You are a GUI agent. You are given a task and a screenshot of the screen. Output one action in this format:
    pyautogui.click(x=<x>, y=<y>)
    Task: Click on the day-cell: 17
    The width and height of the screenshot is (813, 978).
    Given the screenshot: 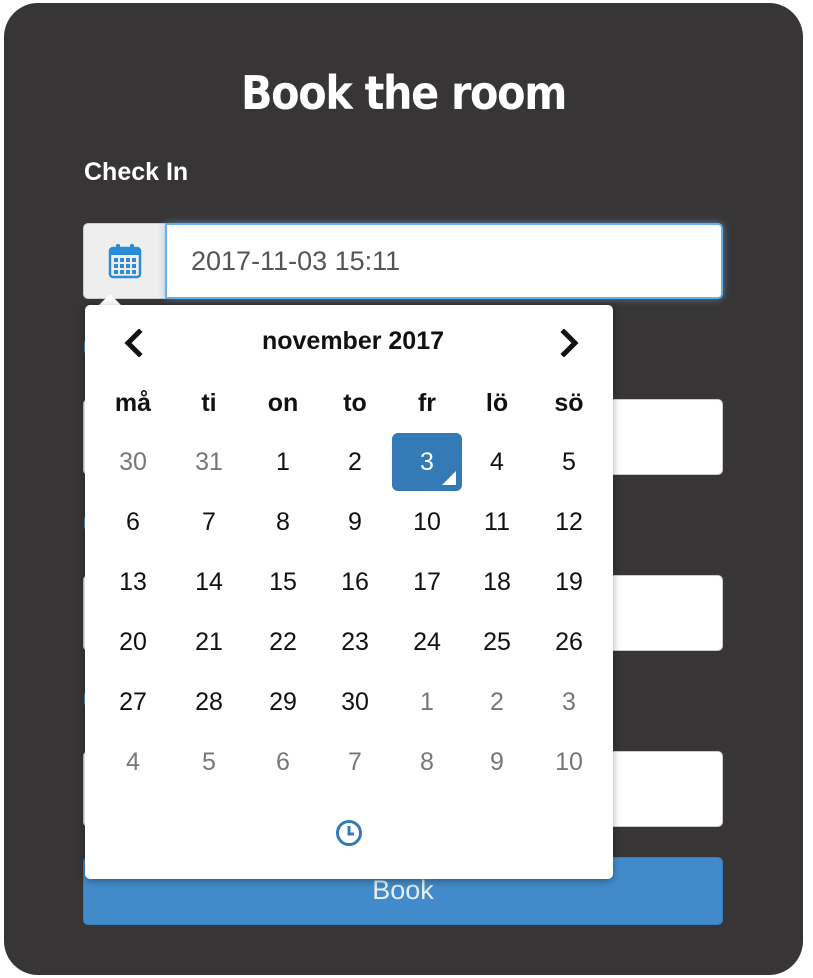 What is the action you would take?
    pyautogui.click(x=427, y=582)
    